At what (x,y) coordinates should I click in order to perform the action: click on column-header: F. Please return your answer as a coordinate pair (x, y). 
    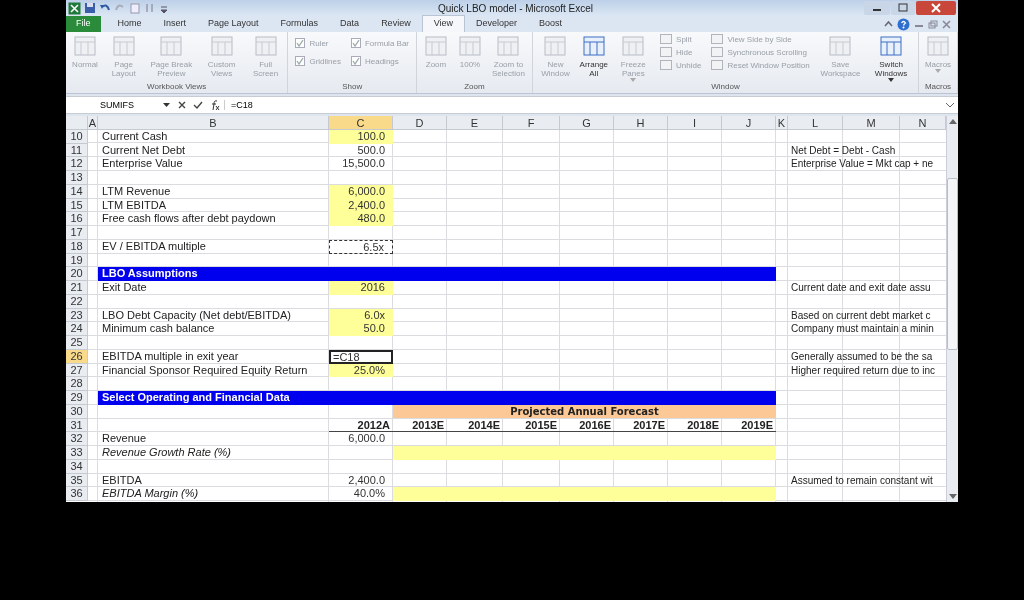
    Looking at the image, I should click on (531, 123).